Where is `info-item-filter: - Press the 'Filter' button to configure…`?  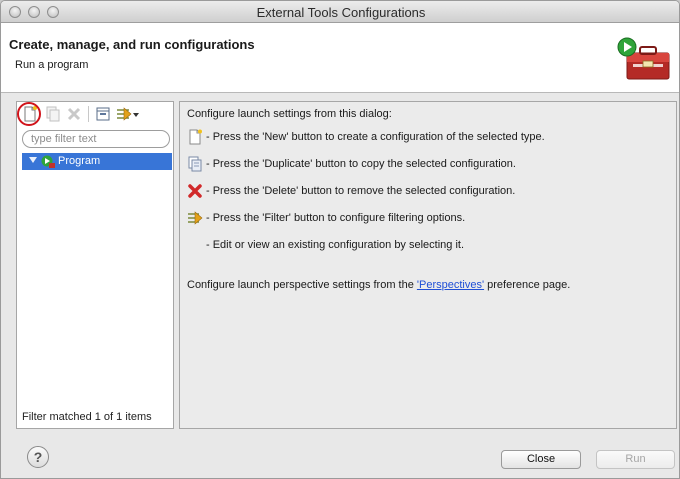
info-item-filter: - Press the 'Filter' button to configure… is located at coordinates (427, 219).